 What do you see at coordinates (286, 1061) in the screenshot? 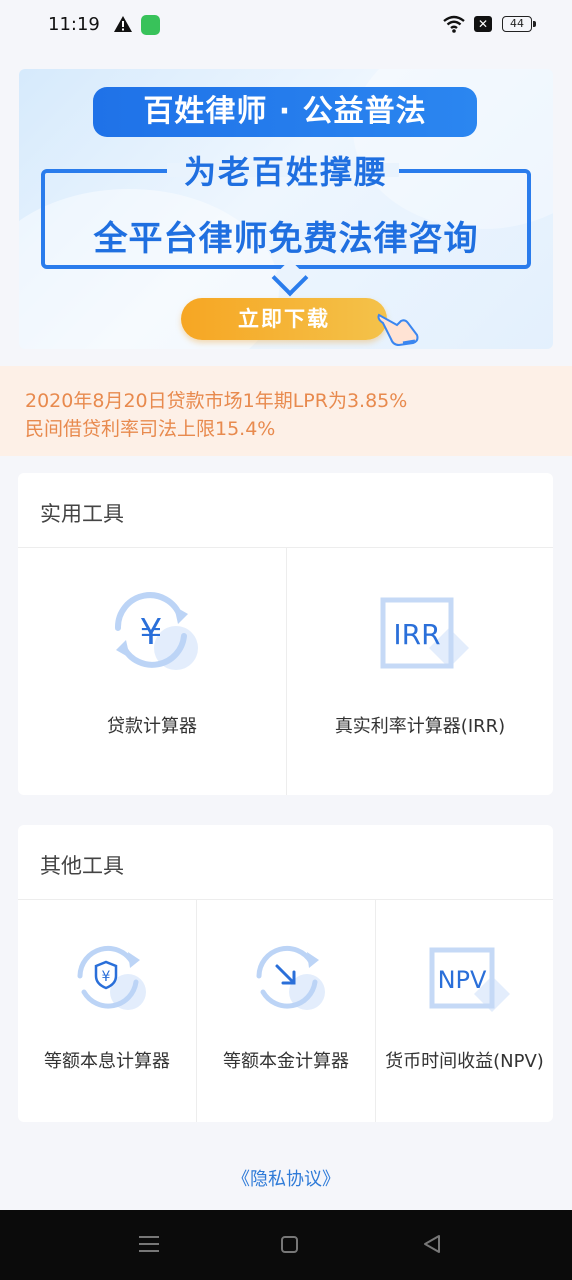
I see `tile-label: 等额本金计算器` at bounding box center [286, 1061].